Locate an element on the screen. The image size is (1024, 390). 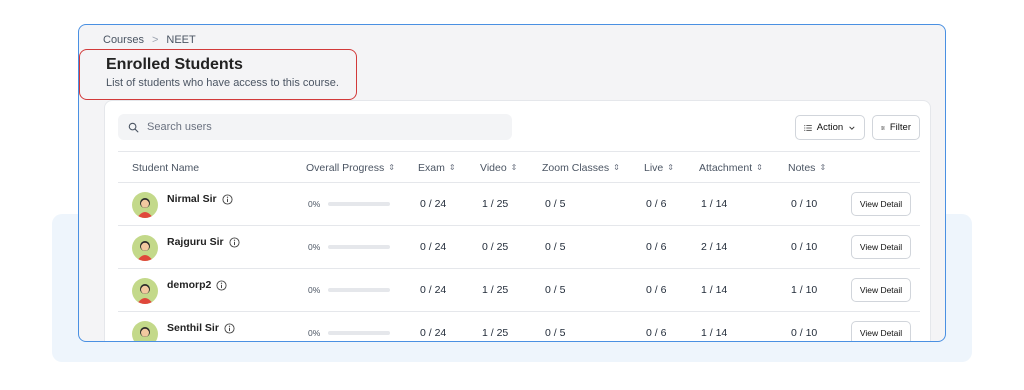
list-icon is located at coordinates (808, 127).